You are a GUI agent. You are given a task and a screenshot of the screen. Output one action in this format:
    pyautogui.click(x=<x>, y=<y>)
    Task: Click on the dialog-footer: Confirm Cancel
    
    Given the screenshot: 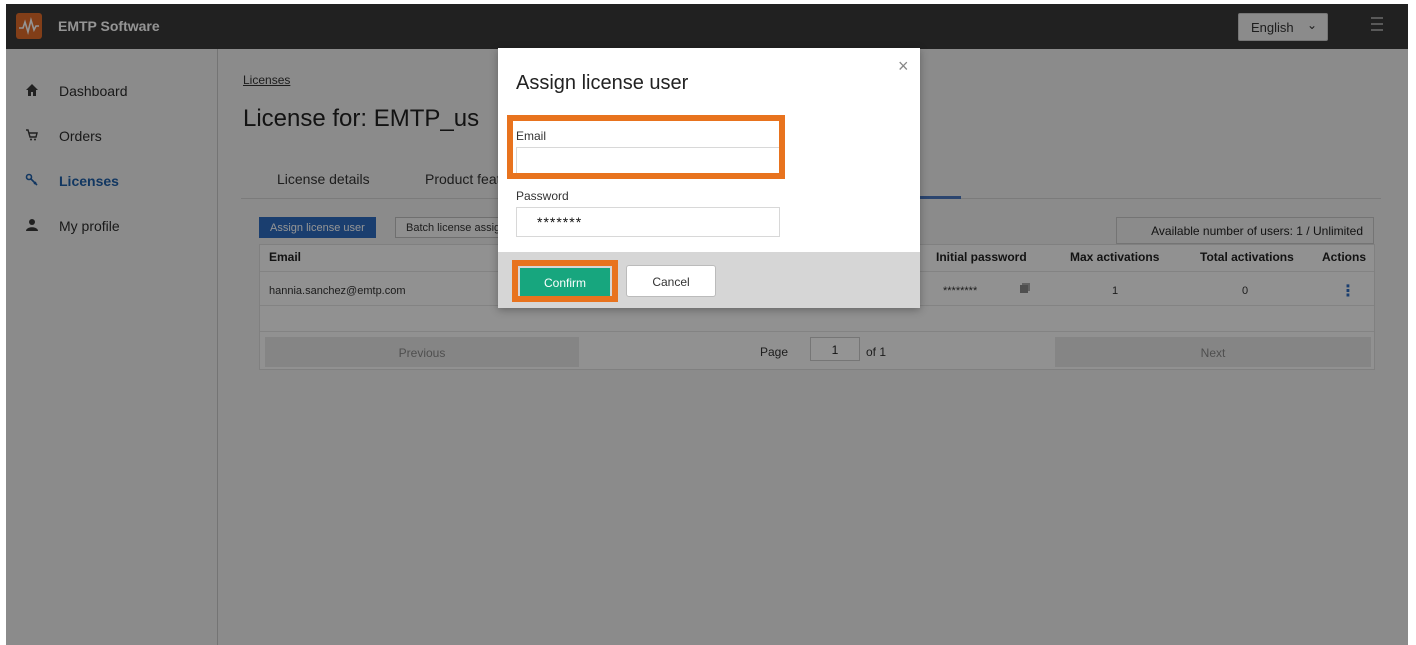 What is the action you would take?
    pyautogui.click(x=709, y=280)
    